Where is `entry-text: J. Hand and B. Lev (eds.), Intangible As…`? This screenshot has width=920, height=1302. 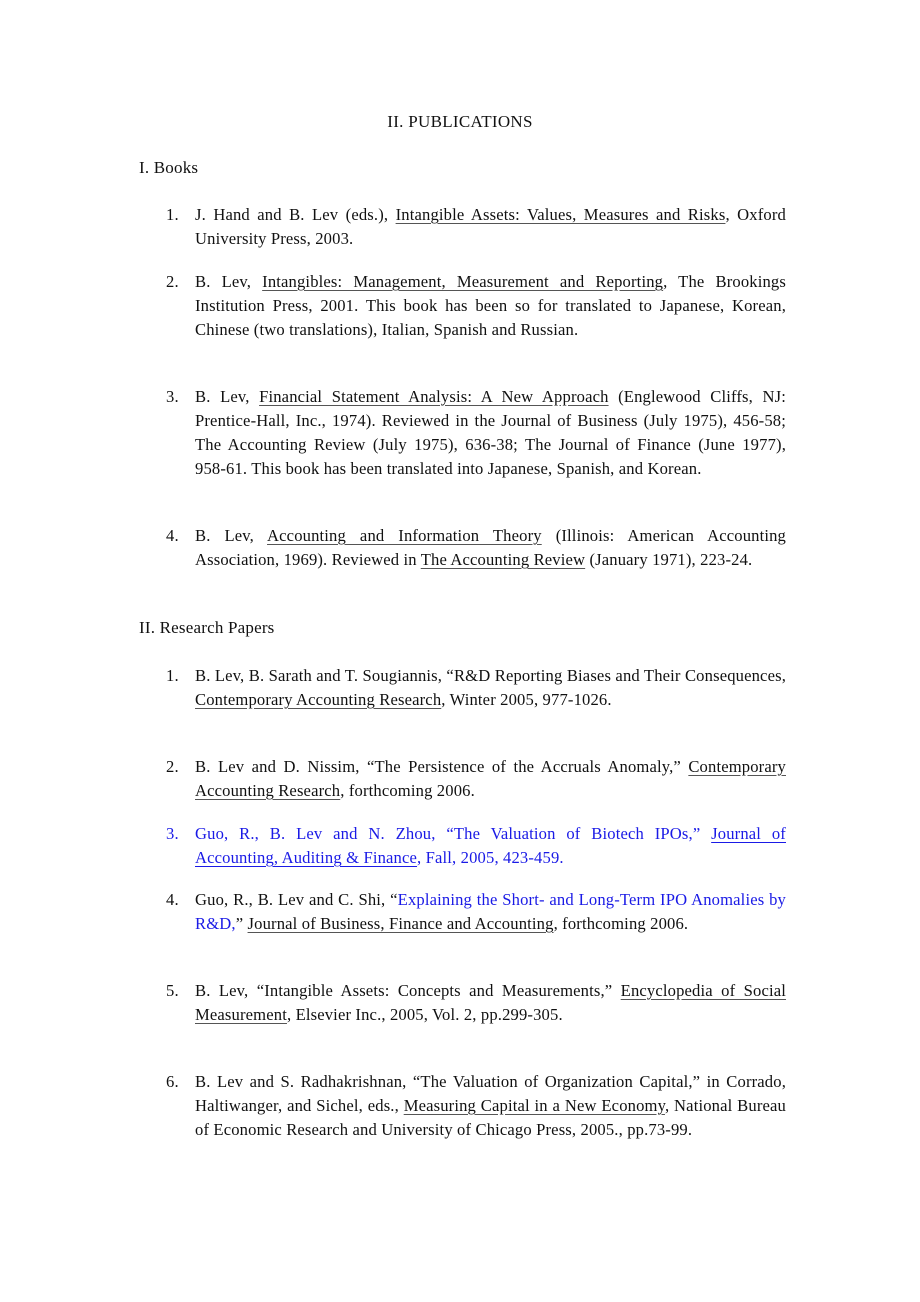 entry-text: J. Hand and B. Lev (eds.), Intangible As… is located at coordinates (490, 227).